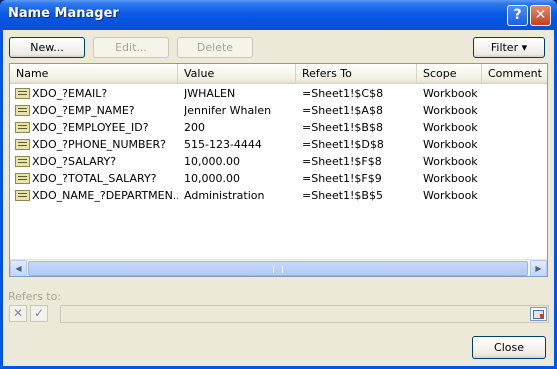 The width and height of the screenshot is (557, 369). What do you see at coordinates (63, 13) in the screenshot?
I see `window-title: Name Manager` at bounding box center [63, 13].